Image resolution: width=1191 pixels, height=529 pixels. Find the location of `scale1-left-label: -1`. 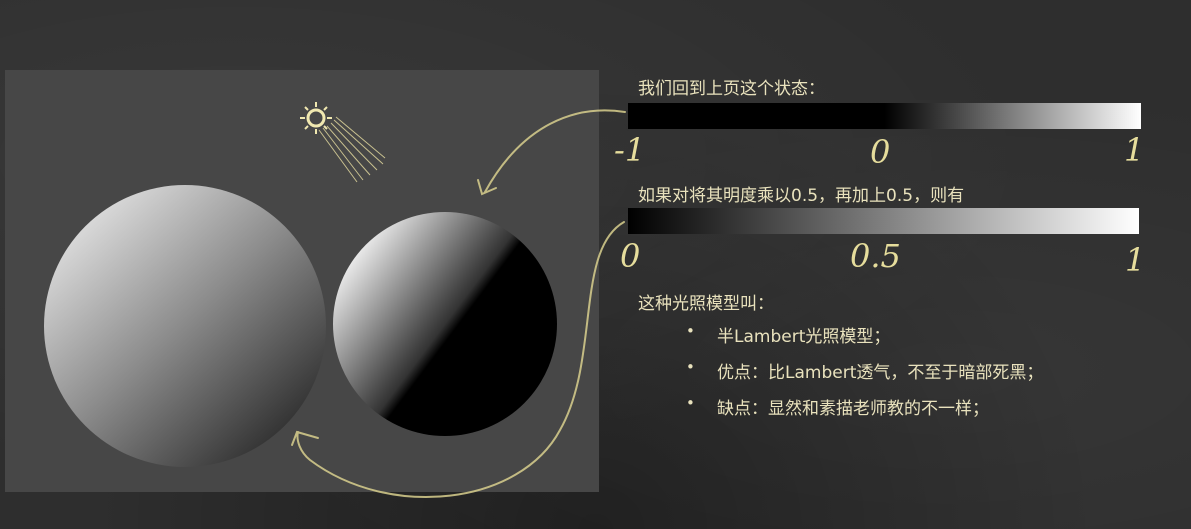

scale1-left-label: -1 is located at coordinates (630, 150).